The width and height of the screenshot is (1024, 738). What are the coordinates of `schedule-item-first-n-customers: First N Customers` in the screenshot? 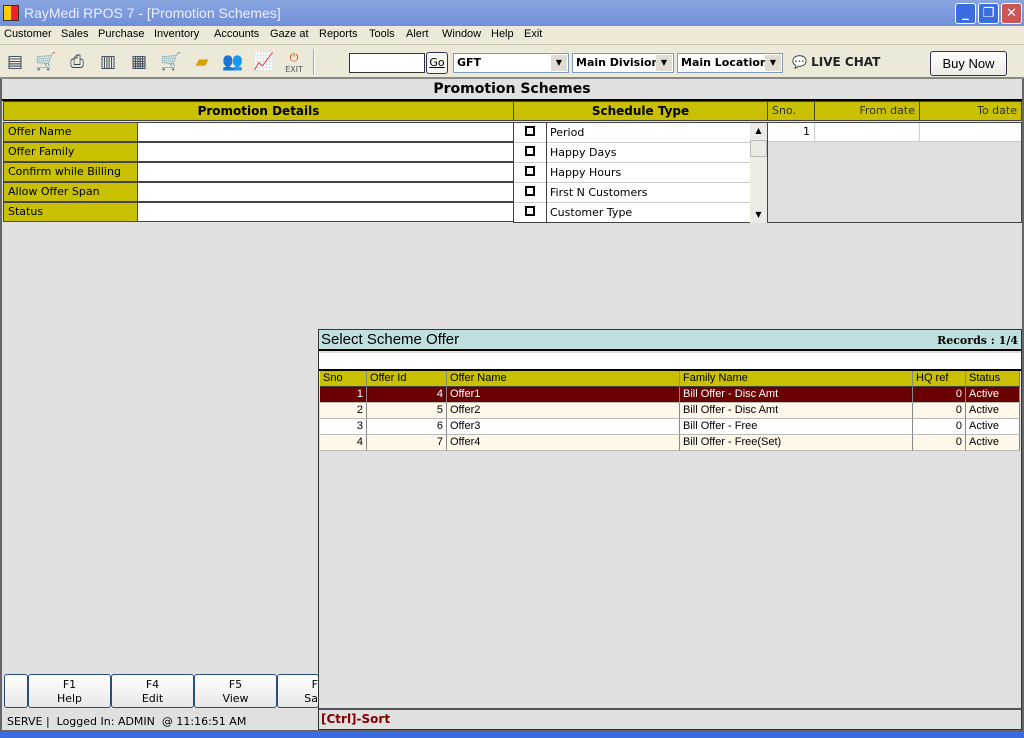 It's located at (632, 193).